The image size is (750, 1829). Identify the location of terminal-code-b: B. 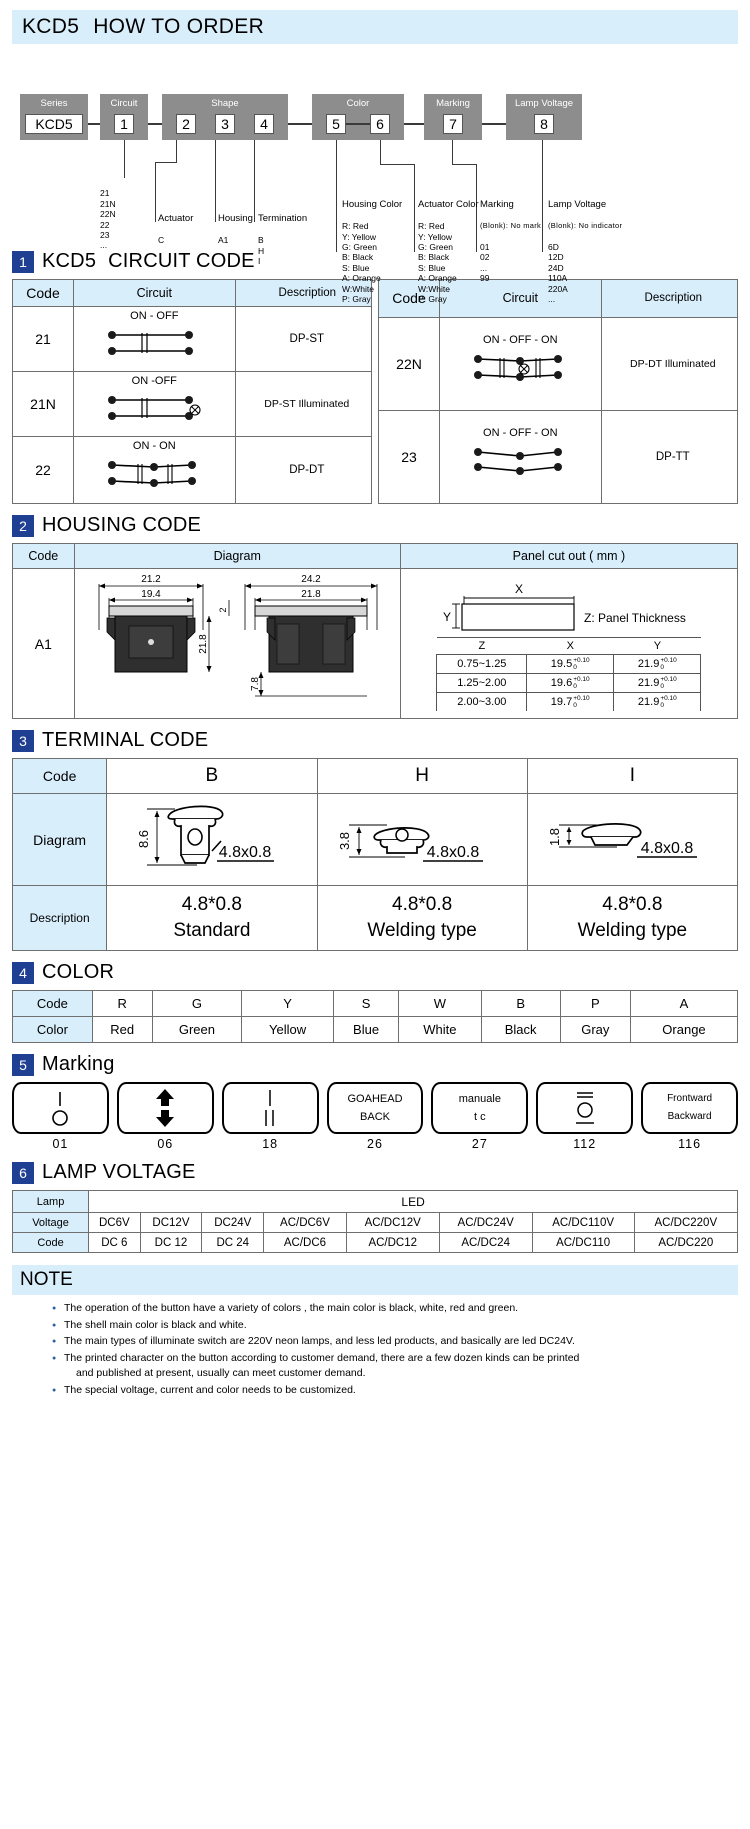
(212, 776).